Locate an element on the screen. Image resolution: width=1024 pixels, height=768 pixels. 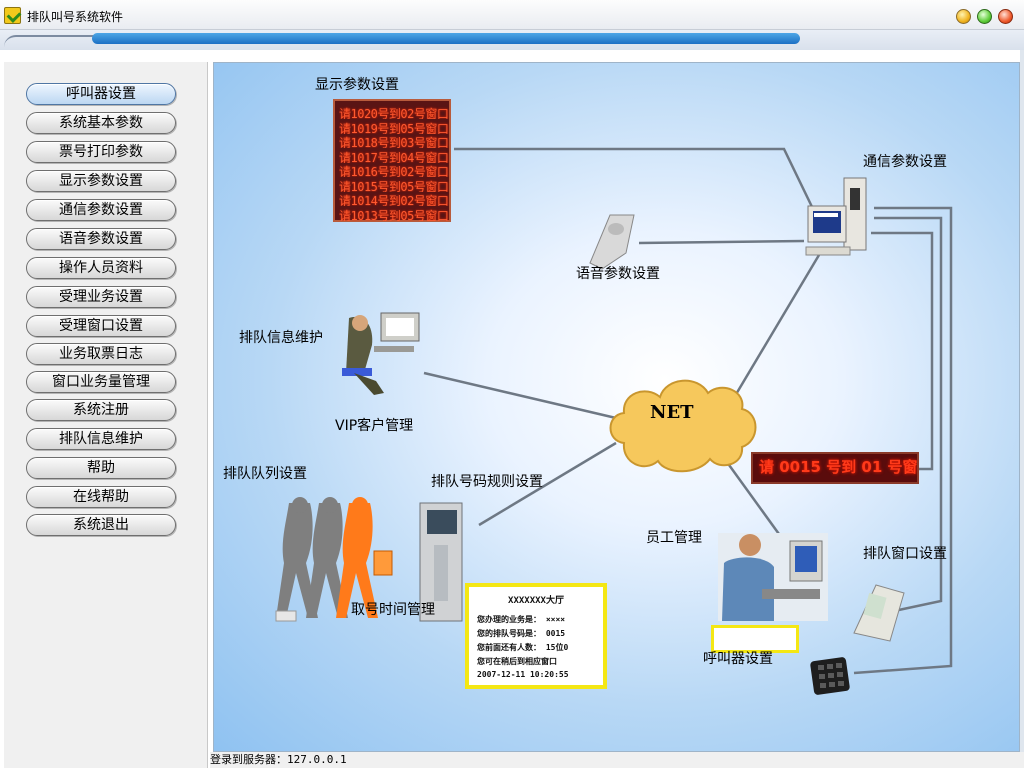
led-row: 请1017号到04号窗口 is located at coordinates (394, 157).